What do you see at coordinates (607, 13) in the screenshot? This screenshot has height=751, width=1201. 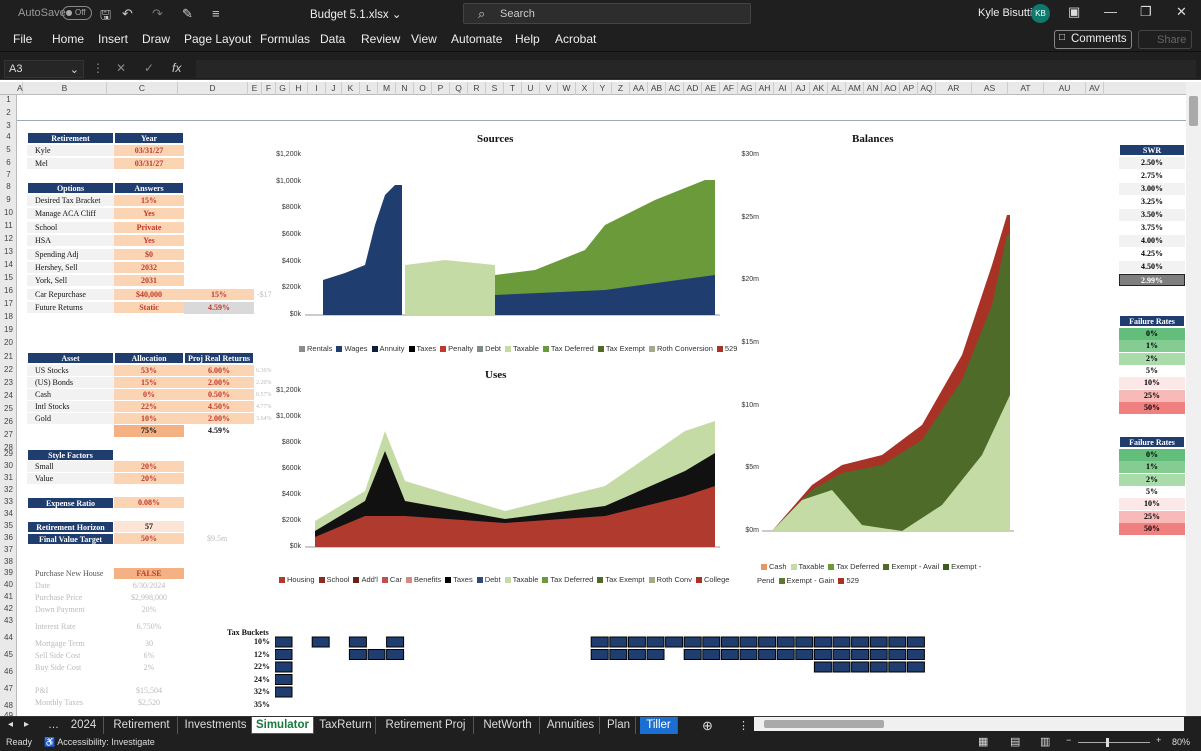 I see `search-input: ⌕ Search` at bounding box center [607, 13].